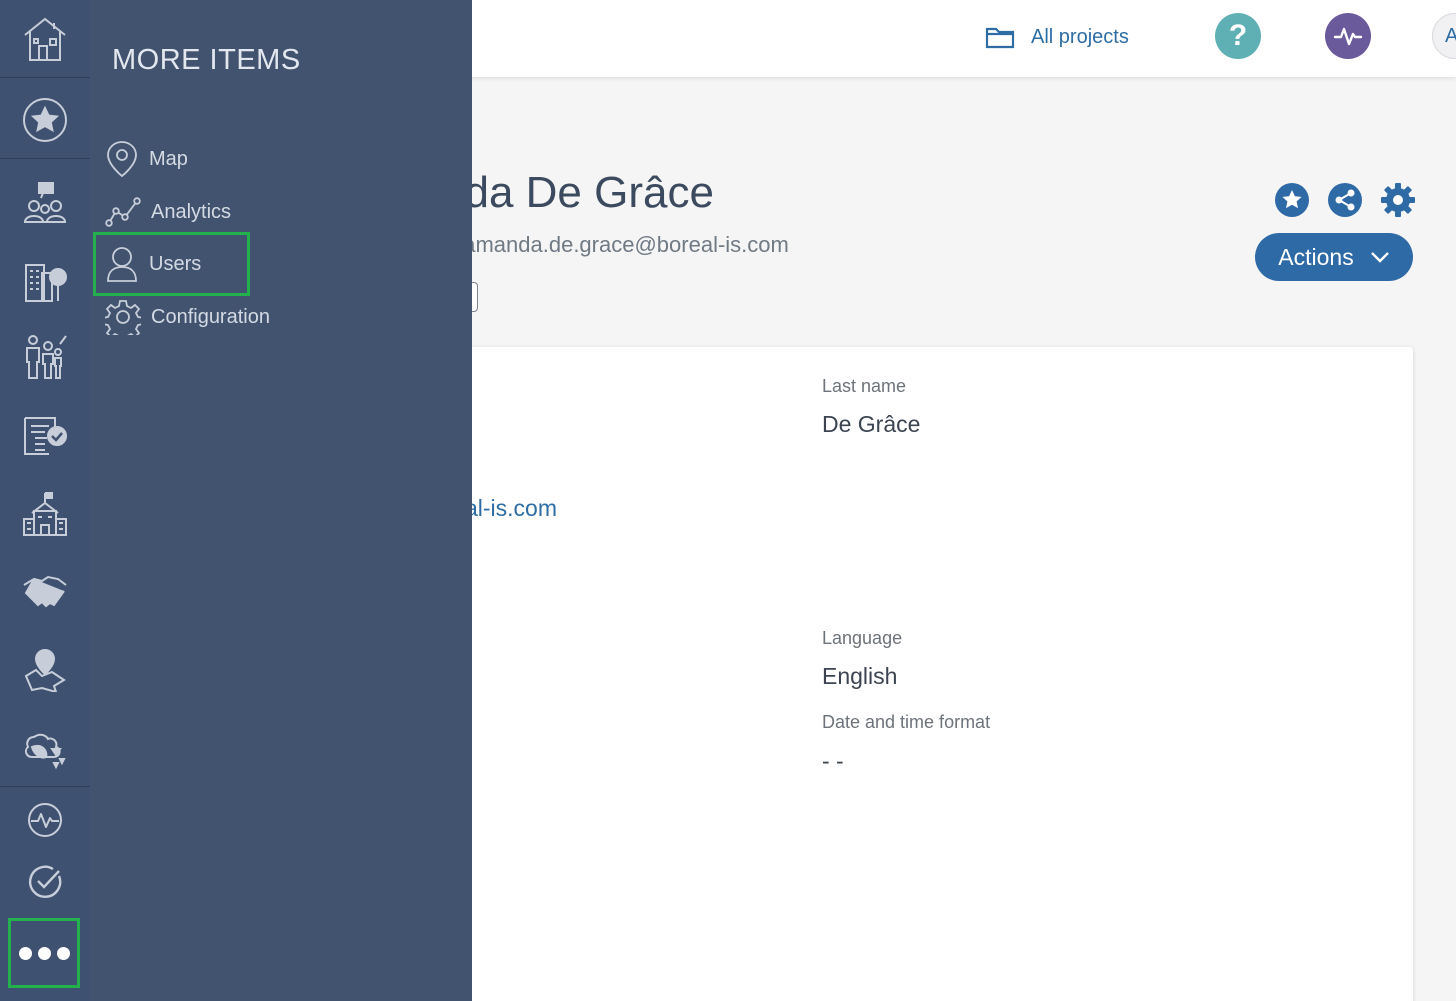  I want to click on rail-buildings, so click(45, 280).